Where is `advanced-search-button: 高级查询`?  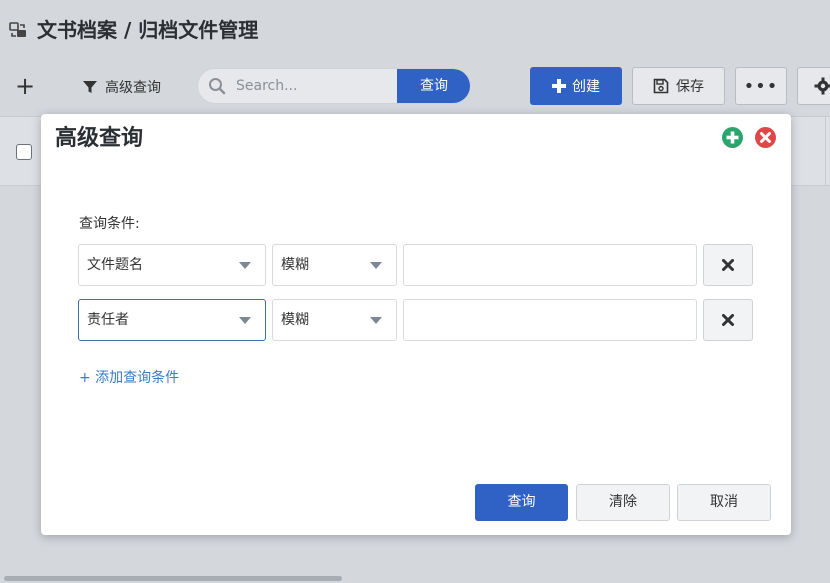
advanced-search-button: 高级查询 is located at coordinates (121, 87).